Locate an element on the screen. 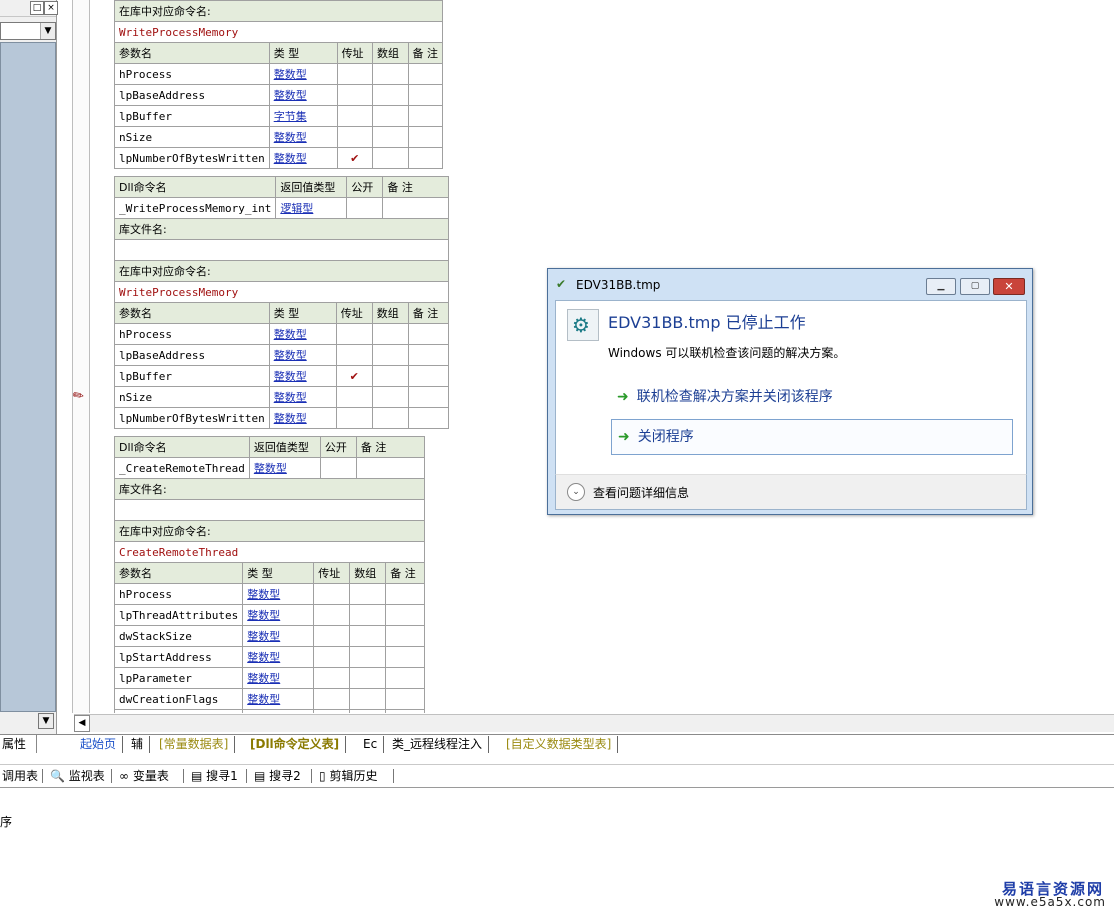  minimize-button: ▁ is located at coordinates (941, 286).